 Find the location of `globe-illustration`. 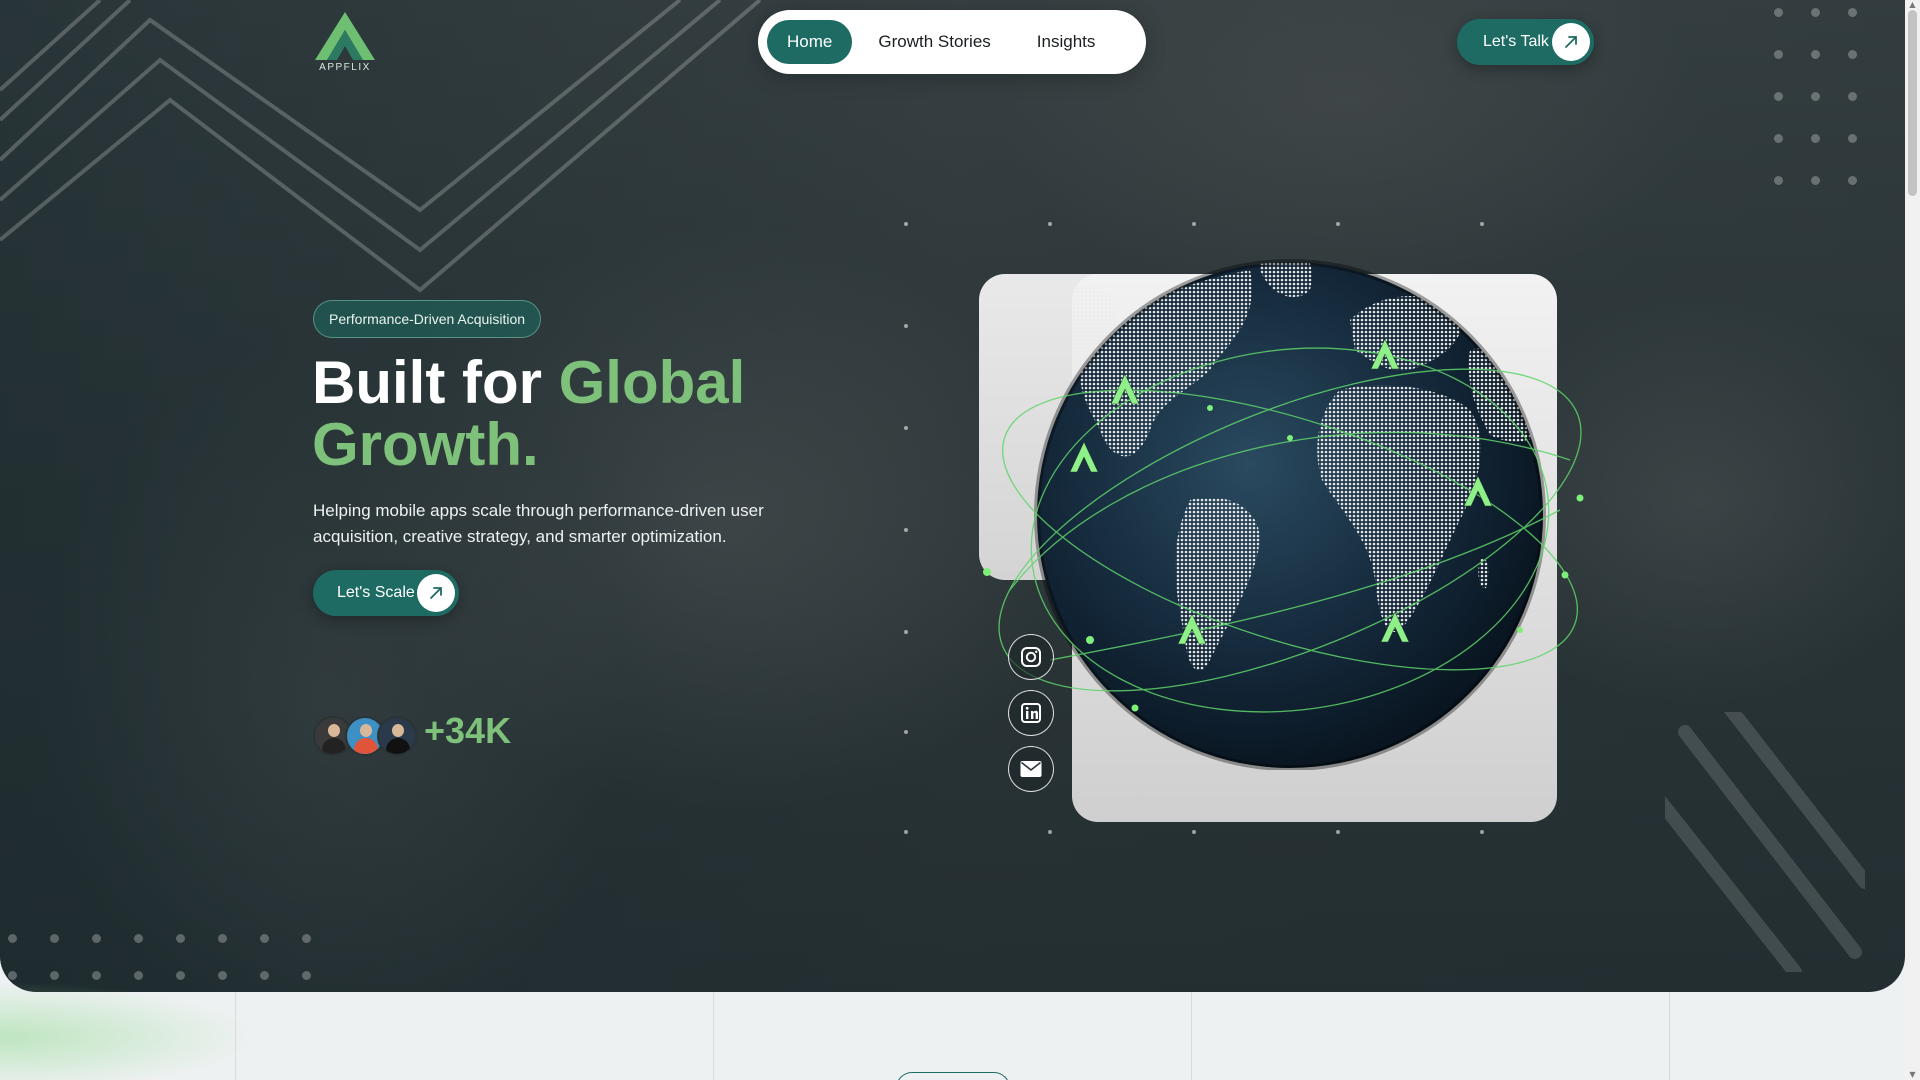

globe-illustration is located at coordinates (1282, 514).